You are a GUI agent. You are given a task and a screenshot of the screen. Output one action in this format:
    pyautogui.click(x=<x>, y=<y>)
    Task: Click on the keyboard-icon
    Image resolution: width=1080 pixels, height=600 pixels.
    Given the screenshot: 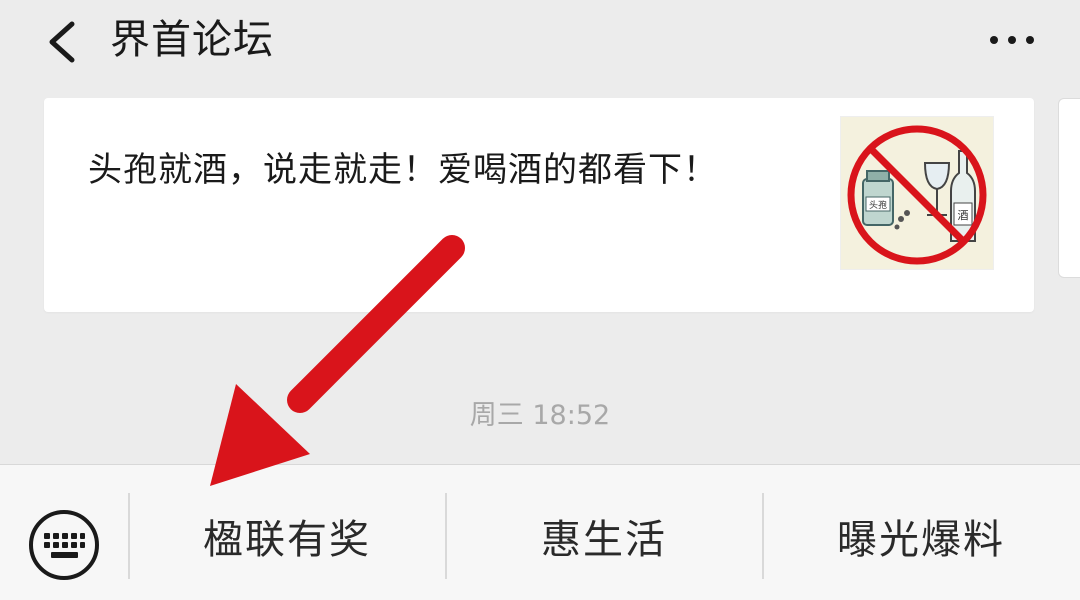 What is the action you would take?
    pyautogui.click(x=64, y=545)
    